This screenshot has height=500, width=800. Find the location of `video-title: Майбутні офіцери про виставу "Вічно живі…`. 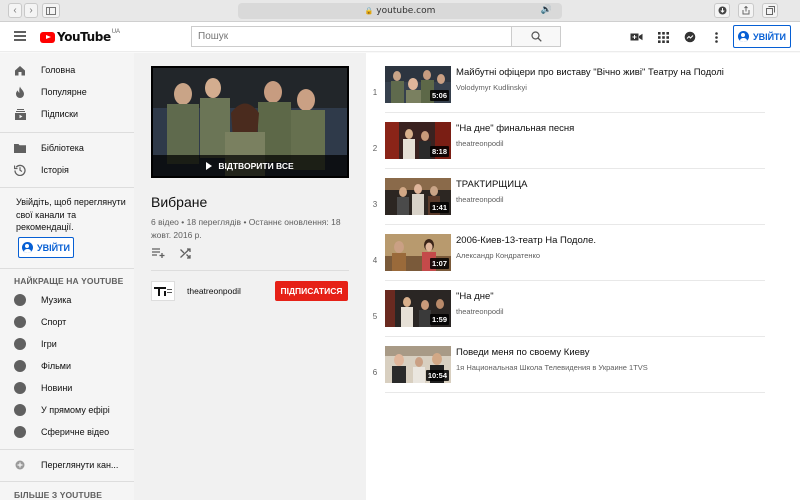

video-title: Майбутні офіцери про виставу "Вічно живі… is located at coordinates (611, 72).